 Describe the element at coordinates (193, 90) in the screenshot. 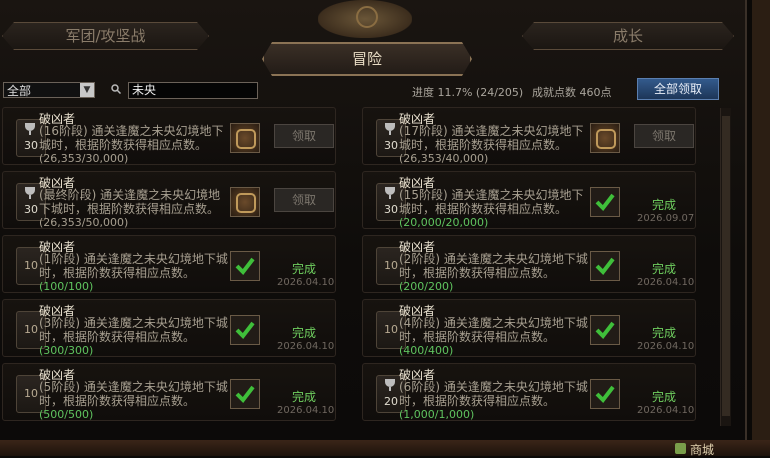

I see `search-input: 未央` at that location.